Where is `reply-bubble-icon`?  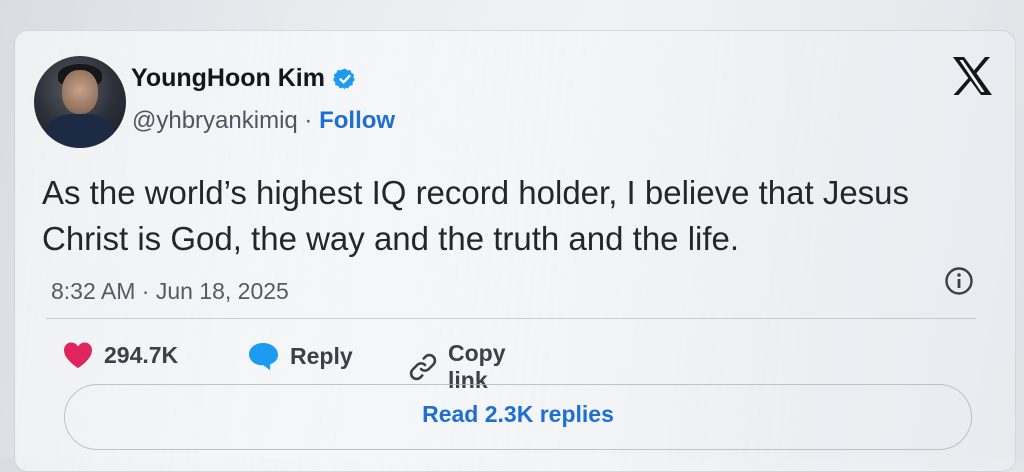
reply-bubble-icon is located at coordinates (263, 357).